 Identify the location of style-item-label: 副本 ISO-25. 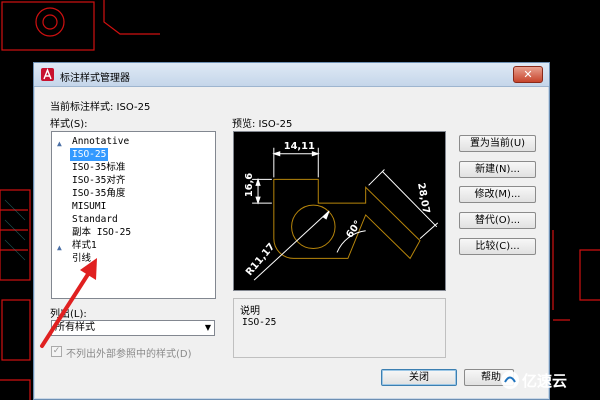
(102, 232).